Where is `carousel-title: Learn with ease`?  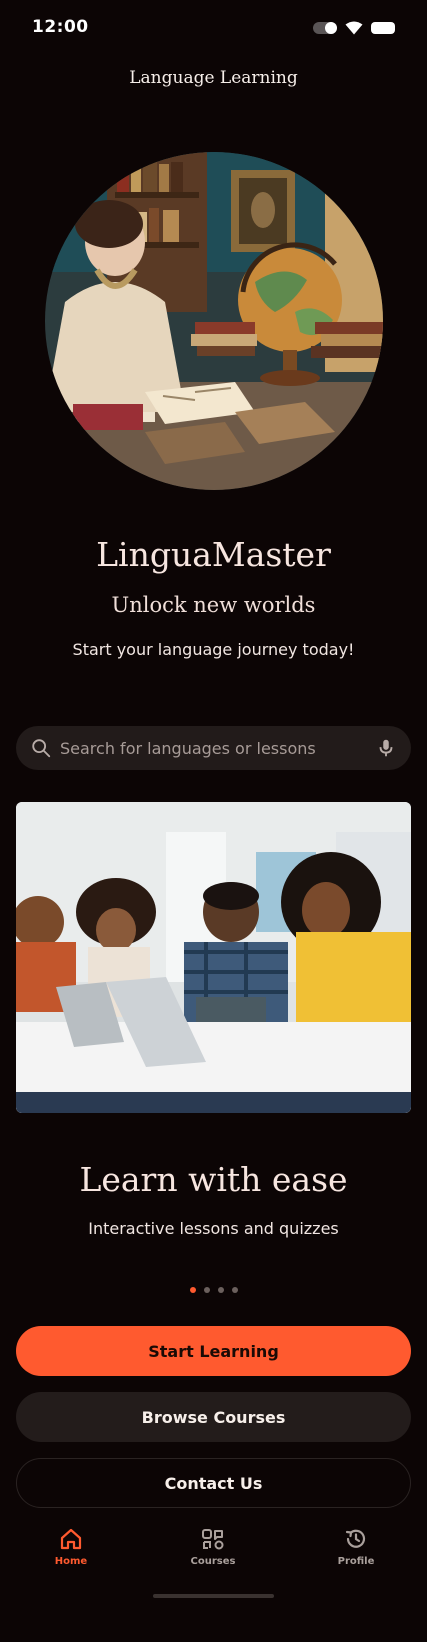 carousel-title: Learn with ease is located at coordinates (213, 1179).